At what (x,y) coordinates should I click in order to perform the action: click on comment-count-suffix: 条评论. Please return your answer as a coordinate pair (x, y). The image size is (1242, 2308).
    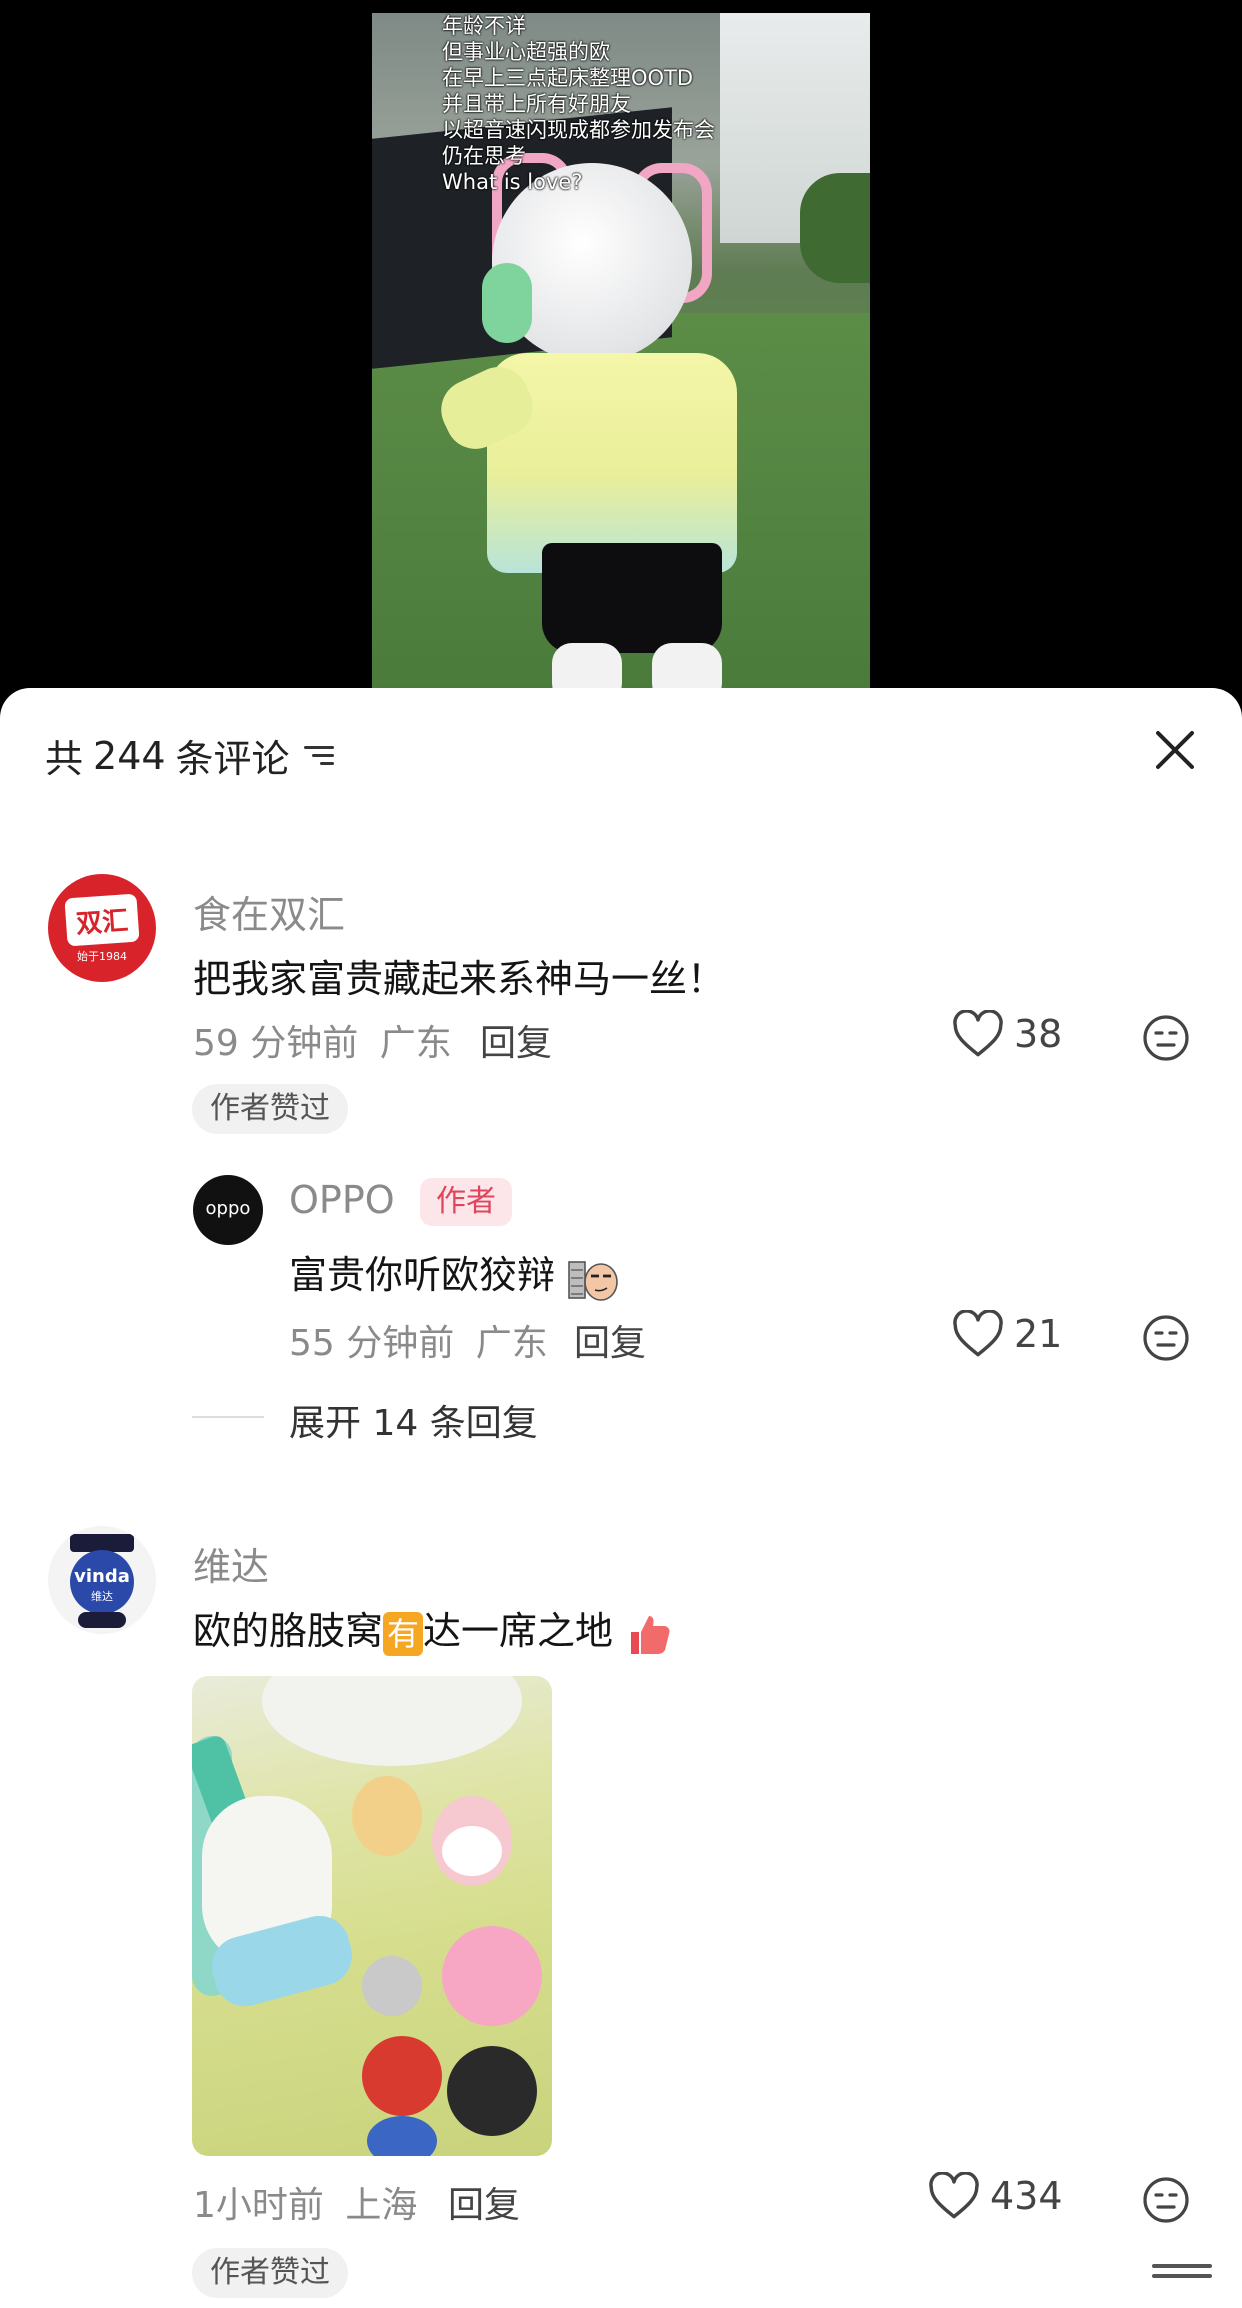
    Looking at the image, I should click on (232, 759).